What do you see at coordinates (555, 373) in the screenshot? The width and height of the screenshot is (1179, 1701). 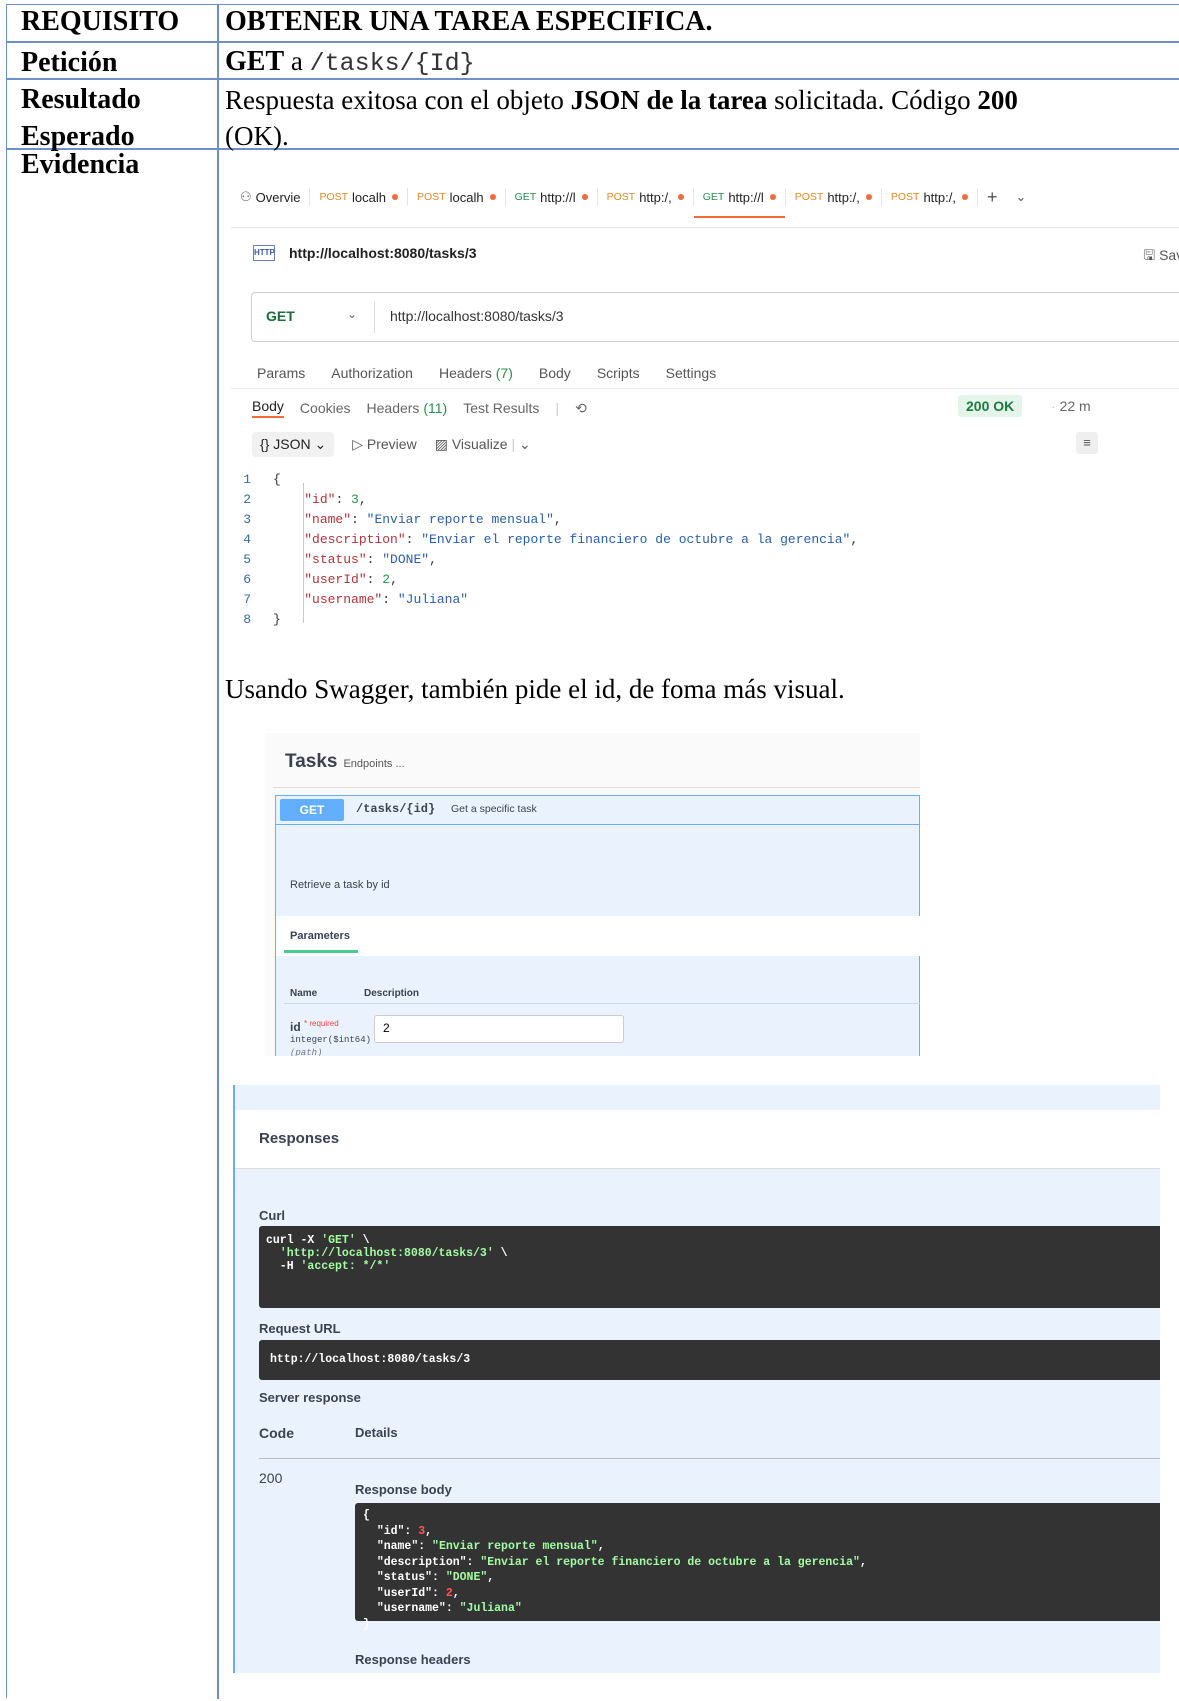 I see `tab-body: Body` at bounding box center [555, 373].